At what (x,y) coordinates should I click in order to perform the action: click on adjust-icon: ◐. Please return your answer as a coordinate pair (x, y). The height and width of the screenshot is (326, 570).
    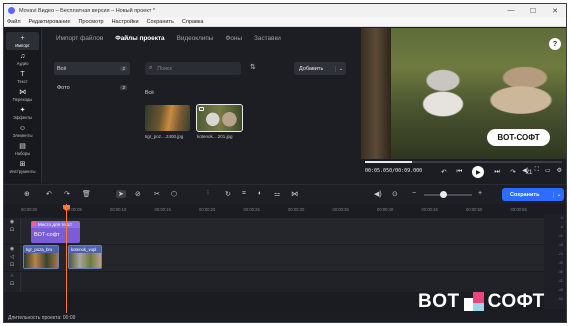
    Looking at the image, I should click on (260, 193).